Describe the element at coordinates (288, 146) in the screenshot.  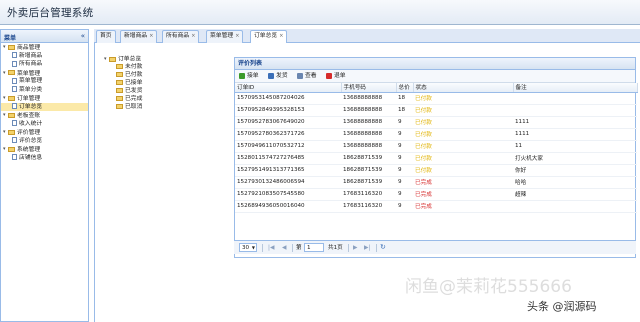
I see `cell-id: 1570949611070532712` at that location.